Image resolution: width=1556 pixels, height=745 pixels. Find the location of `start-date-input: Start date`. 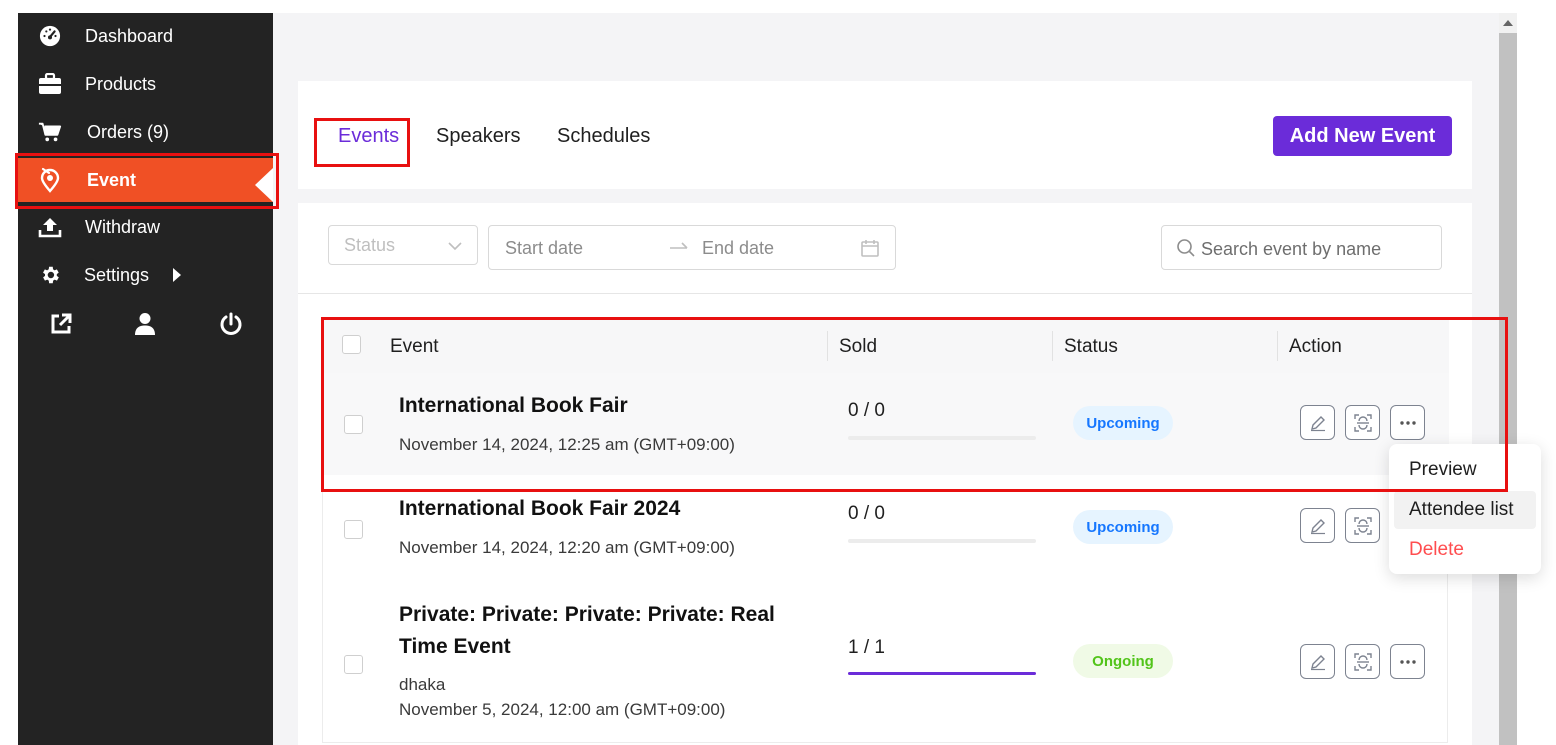

start-date-input: Start date is located at coordinates (544, 248).